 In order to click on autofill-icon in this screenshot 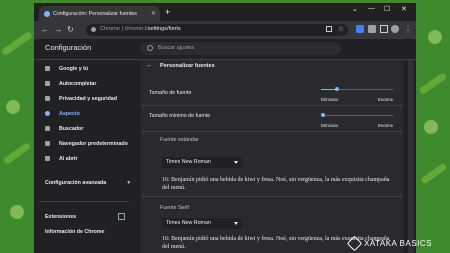, I will do `click(47, 83)`.